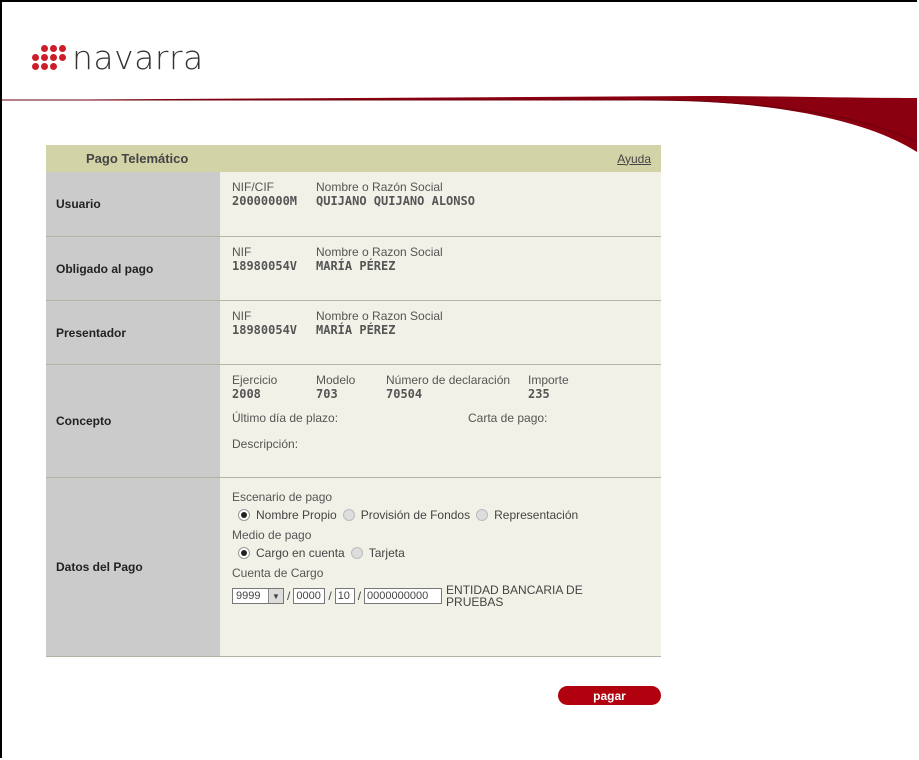  I want to click on entidad-select: 9999 ▼, so click(258, 596).